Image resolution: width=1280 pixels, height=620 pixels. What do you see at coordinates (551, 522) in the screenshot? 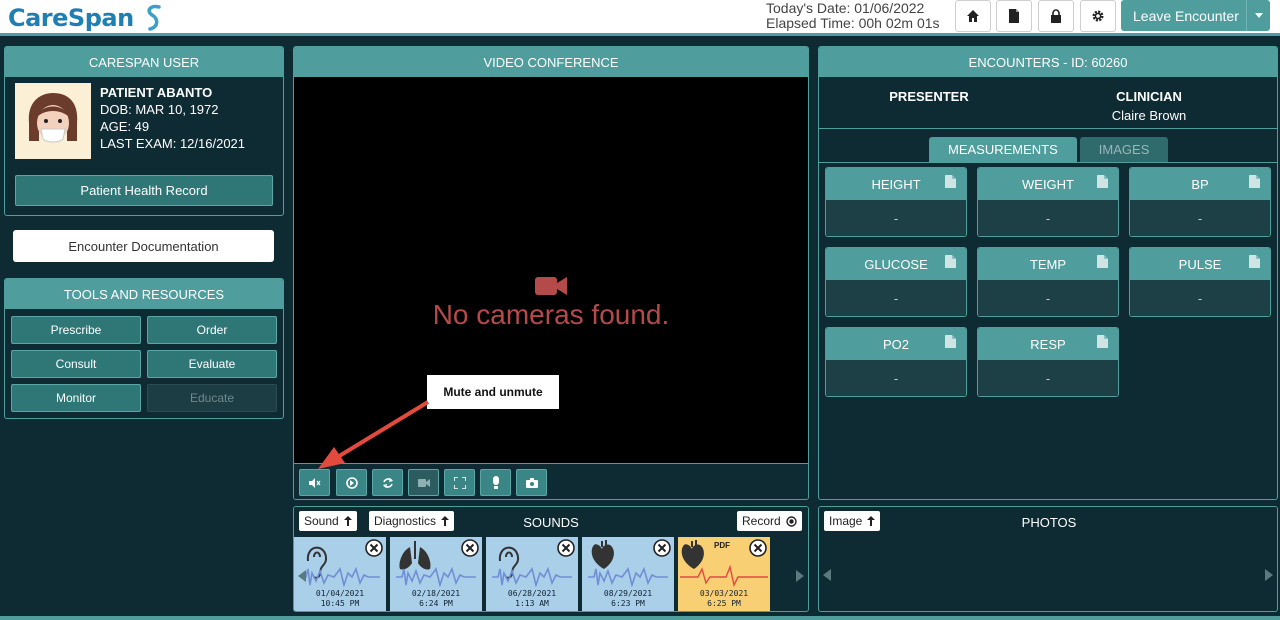
I see `sounds-header: SOUNDS Sound Diagnostics Record` at bounding box center [551, 522].